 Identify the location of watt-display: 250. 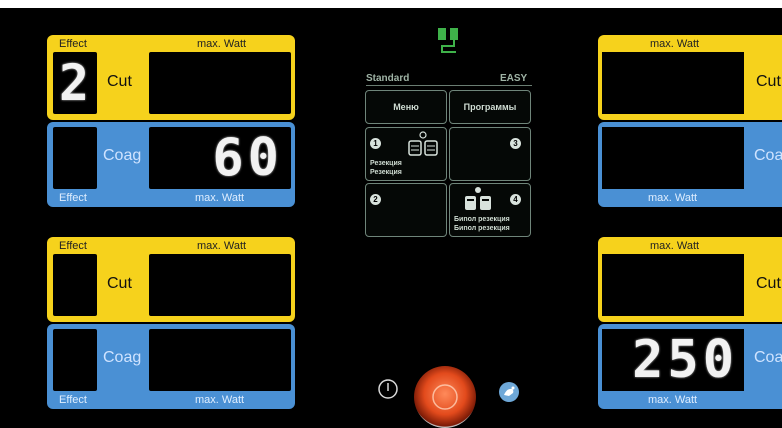
(673, 360).